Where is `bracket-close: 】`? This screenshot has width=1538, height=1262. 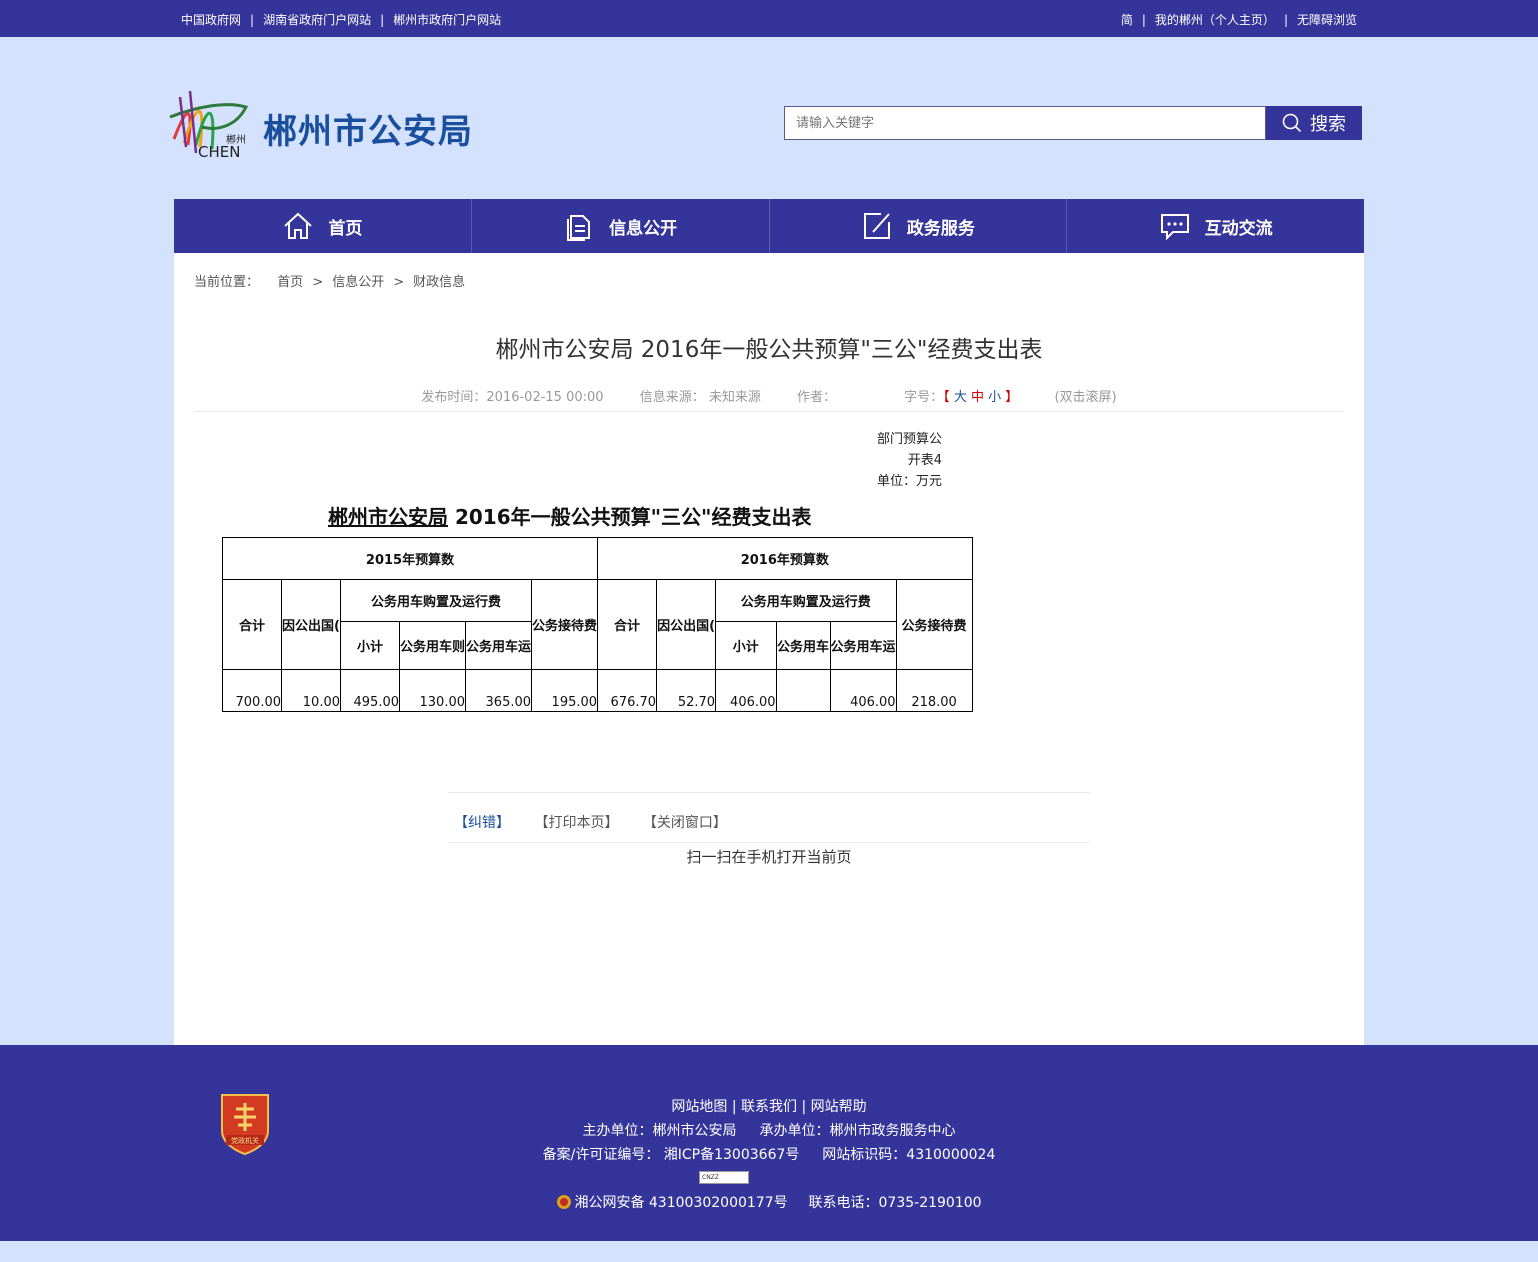
bracket-close: 】 is located at coordinates (1012, 397).